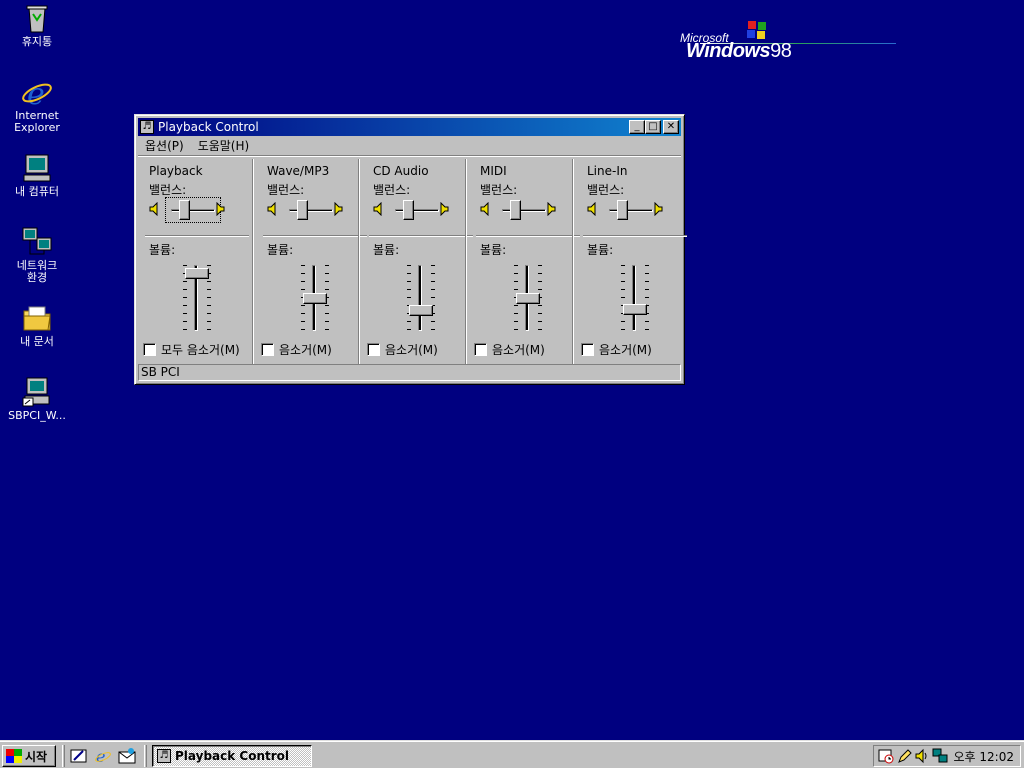 This screenshot has width=1024, height=768. What do you see at coordinates (37, 341) in the screenshot?
I see `desktop-icon-label: 내 문서` at bounding box center [37, 341].